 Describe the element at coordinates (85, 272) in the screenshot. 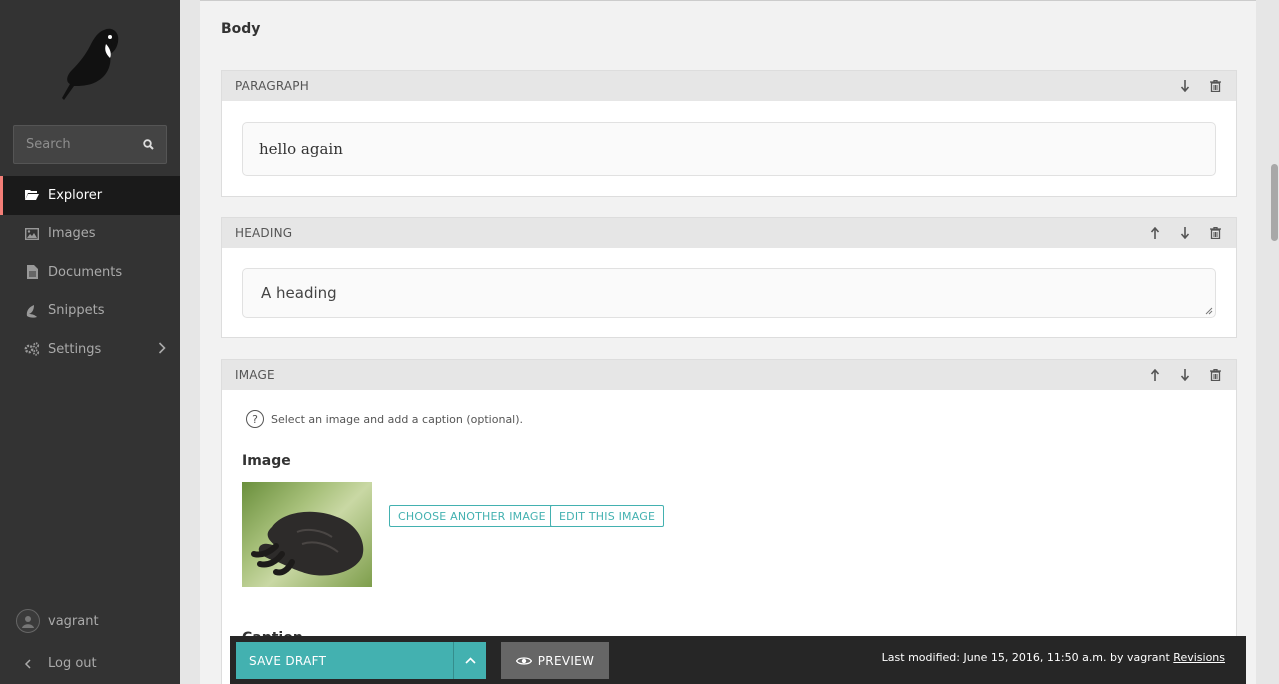

I see `sidebar-item-label: Documents` at that location.